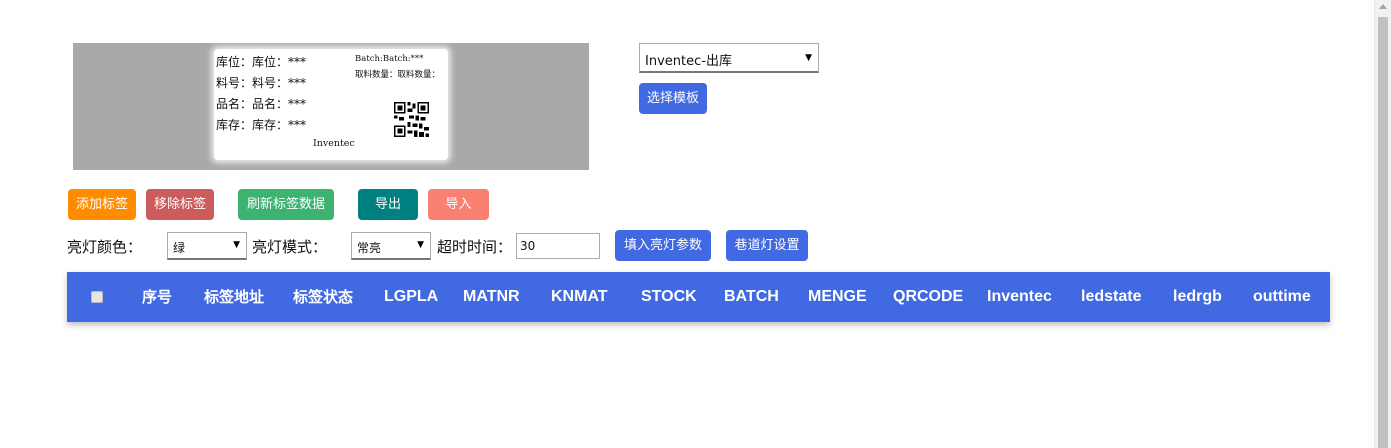 This screenshot has height=448, width=1391. What do you see at coordinates (1282, 297) in the screenshot?
I see `column-header-outtime: outtime` at bounding box center [1282, 297].